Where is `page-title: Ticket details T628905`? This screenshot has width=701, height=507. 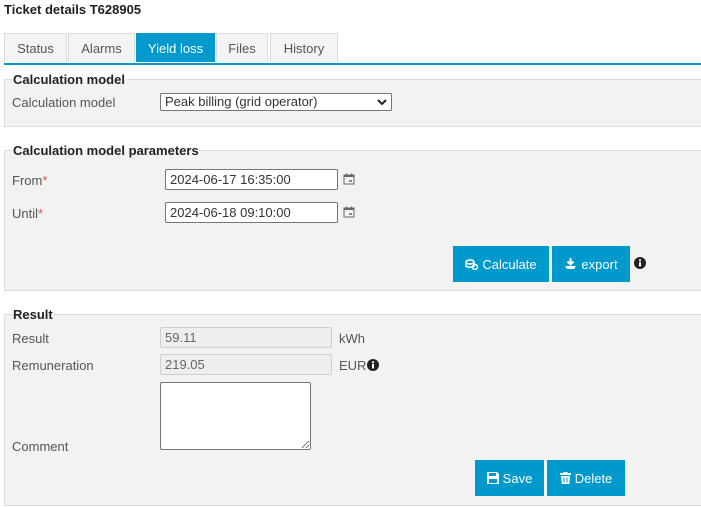 page-title: Ticket details T628905 is located at coordinates (73, 9).